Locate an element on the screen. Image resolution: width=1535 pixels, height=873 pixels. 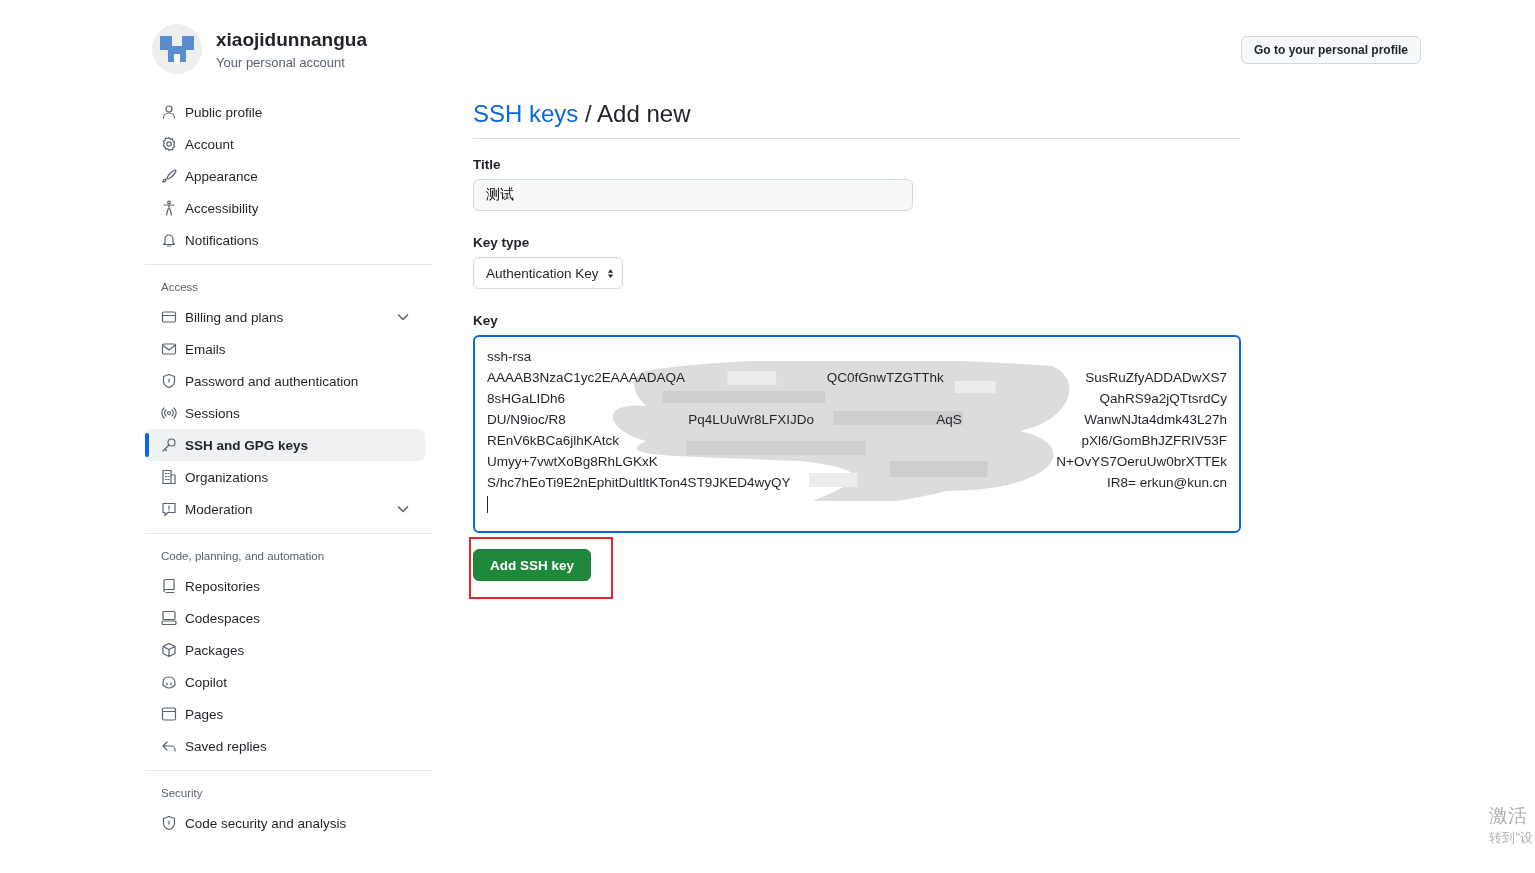
avatar-icon is located at coordinates (177, 49).